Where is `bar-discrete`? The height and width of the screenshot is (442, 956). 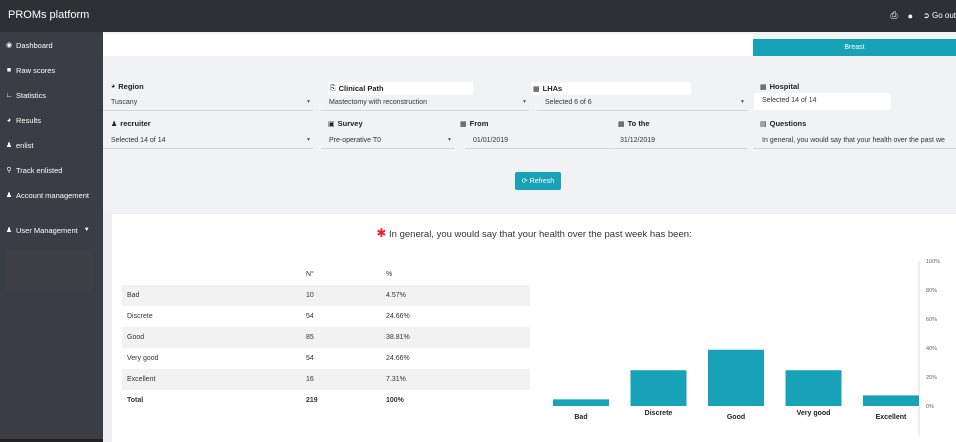 bar-discrete is located at coordinates (658, 388).